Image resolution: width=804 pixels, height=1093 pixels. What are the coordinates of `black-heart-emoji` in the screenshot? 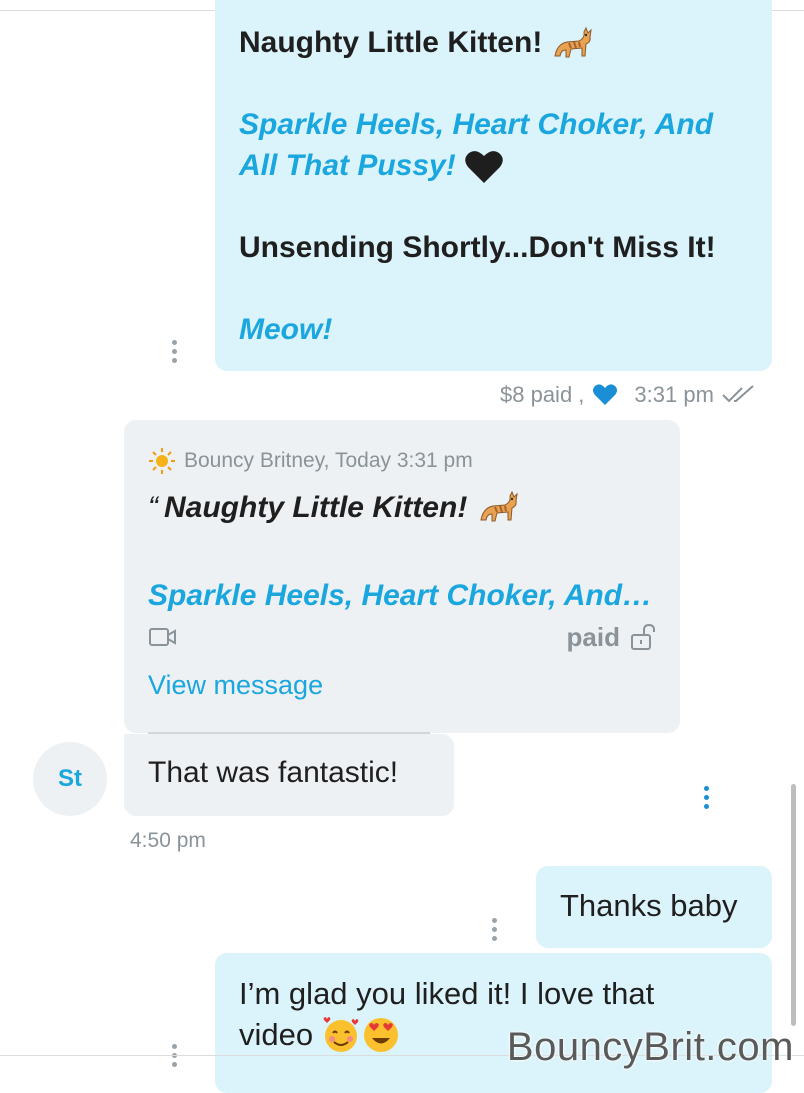 It's located at (484, 167).